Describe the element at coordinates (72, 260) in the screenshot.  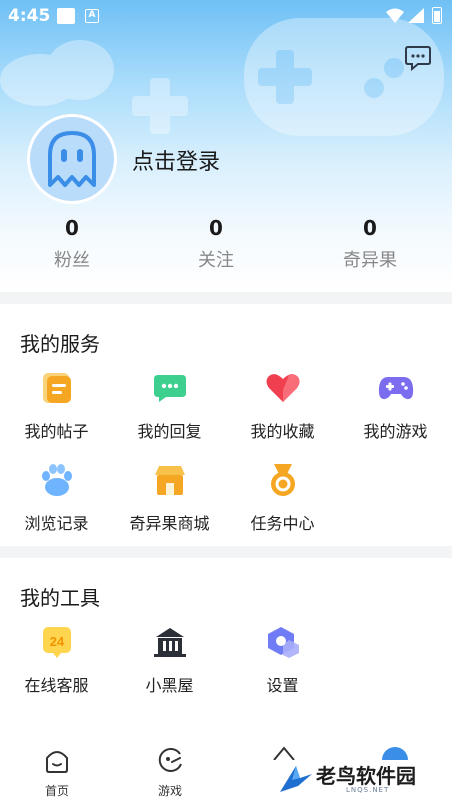
I see `stat-label: 粉丝` at that location.